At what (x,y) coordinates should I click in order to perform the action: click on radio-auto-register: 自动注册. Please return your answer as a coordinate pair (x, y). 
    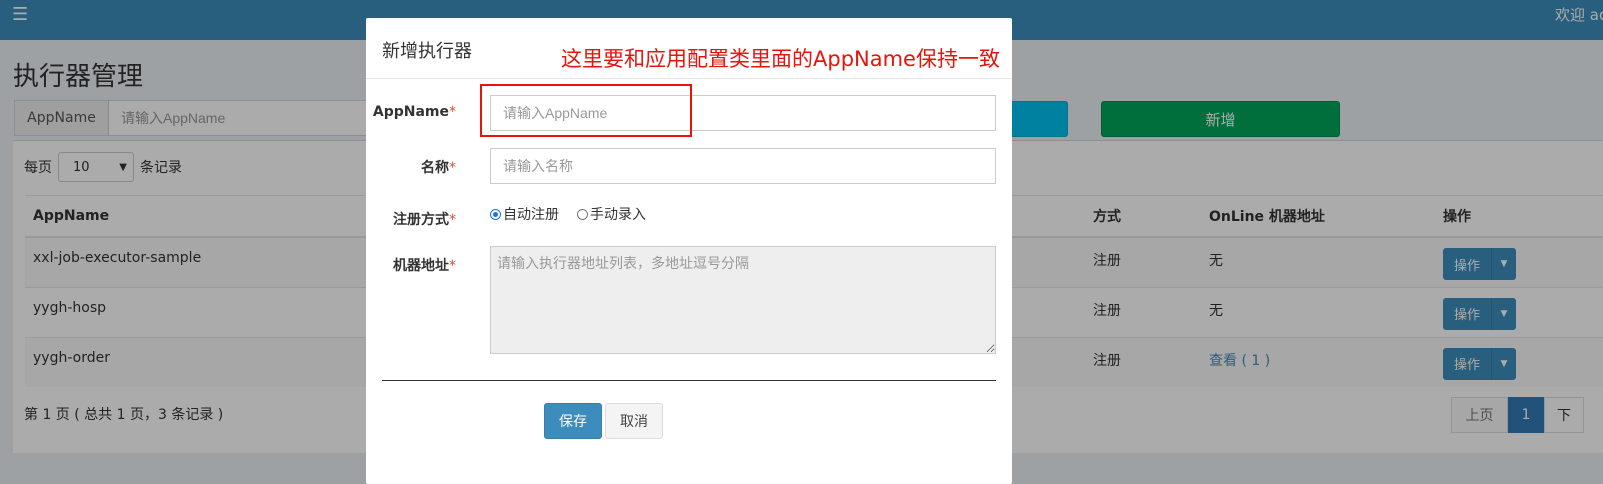
    Looking at the image, I should click on (524, 214).